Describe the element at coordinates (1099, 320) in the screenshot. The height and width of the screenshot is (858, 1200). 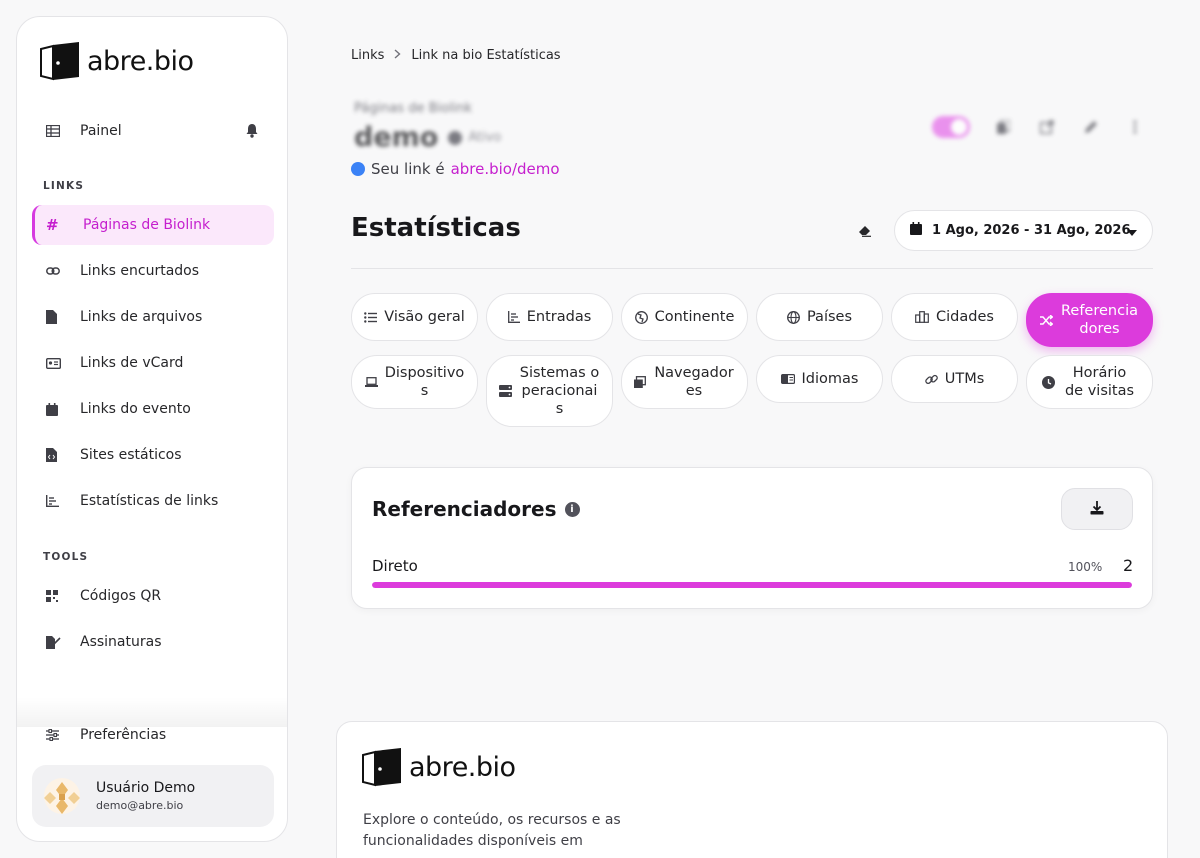
I see `tab-label: Referenciadores` at that location.